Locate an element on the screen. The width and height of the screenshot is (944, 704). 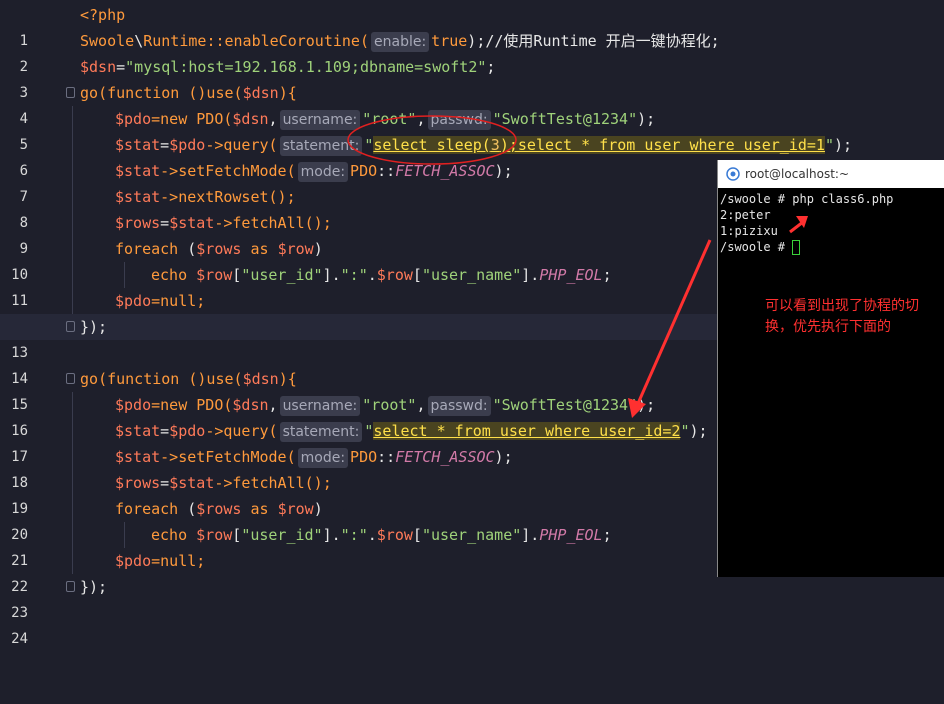
terminal-line: 2:peter is located at coordinates (745, 215).